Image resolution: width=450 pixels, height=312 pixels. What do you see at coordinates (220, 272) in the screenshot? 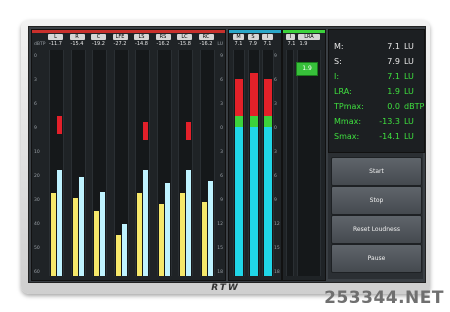
I see `lu-scale-tick: 18` at bounding box center [220, 272].